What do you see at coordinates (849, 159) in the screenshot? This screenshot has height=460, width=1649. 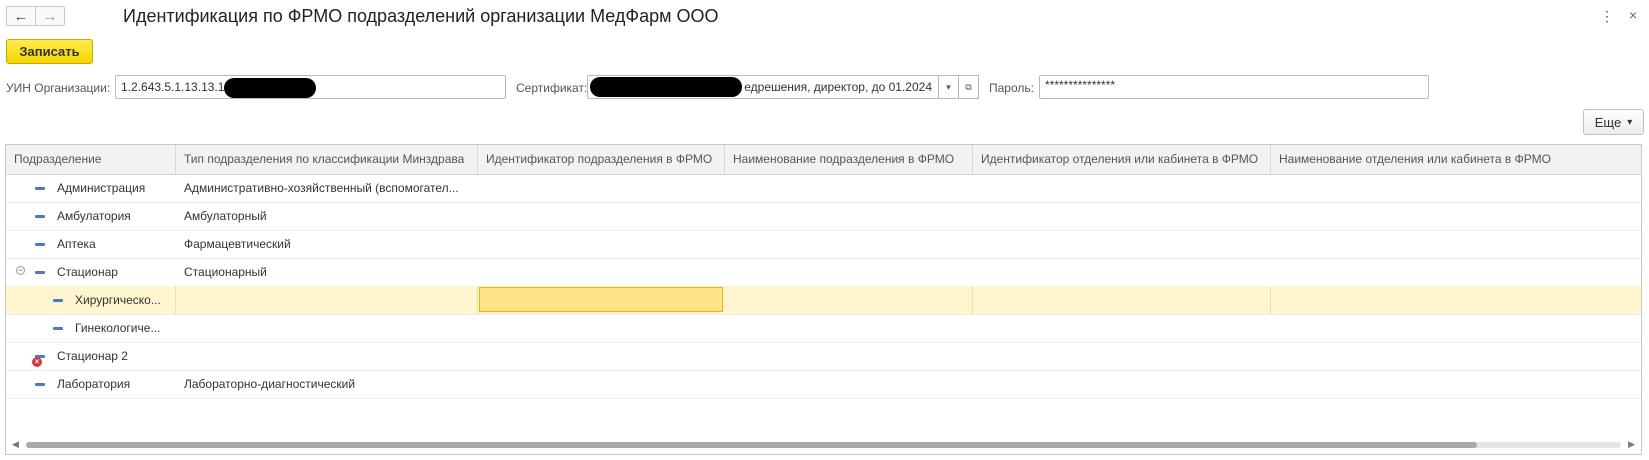 I see `col-header-frmo-name: Наименование подразделения в ФРМО` at bounding box center [849, 159].